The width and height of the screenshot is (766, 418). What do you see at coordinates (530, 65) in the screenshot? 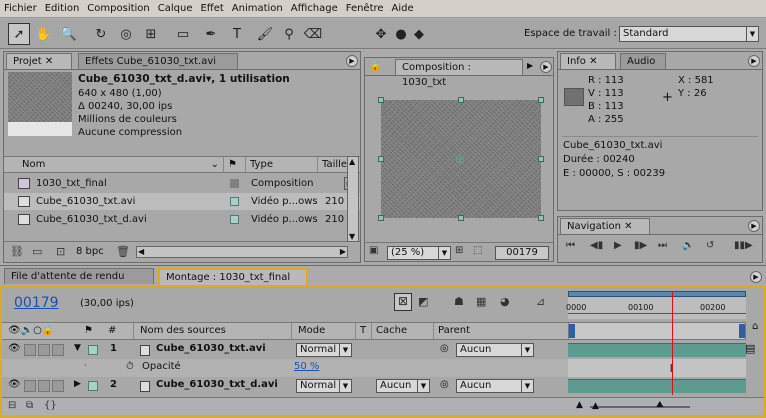
I see `tab-scroll-right-icon: ▶` at bounding box center [530, 65].